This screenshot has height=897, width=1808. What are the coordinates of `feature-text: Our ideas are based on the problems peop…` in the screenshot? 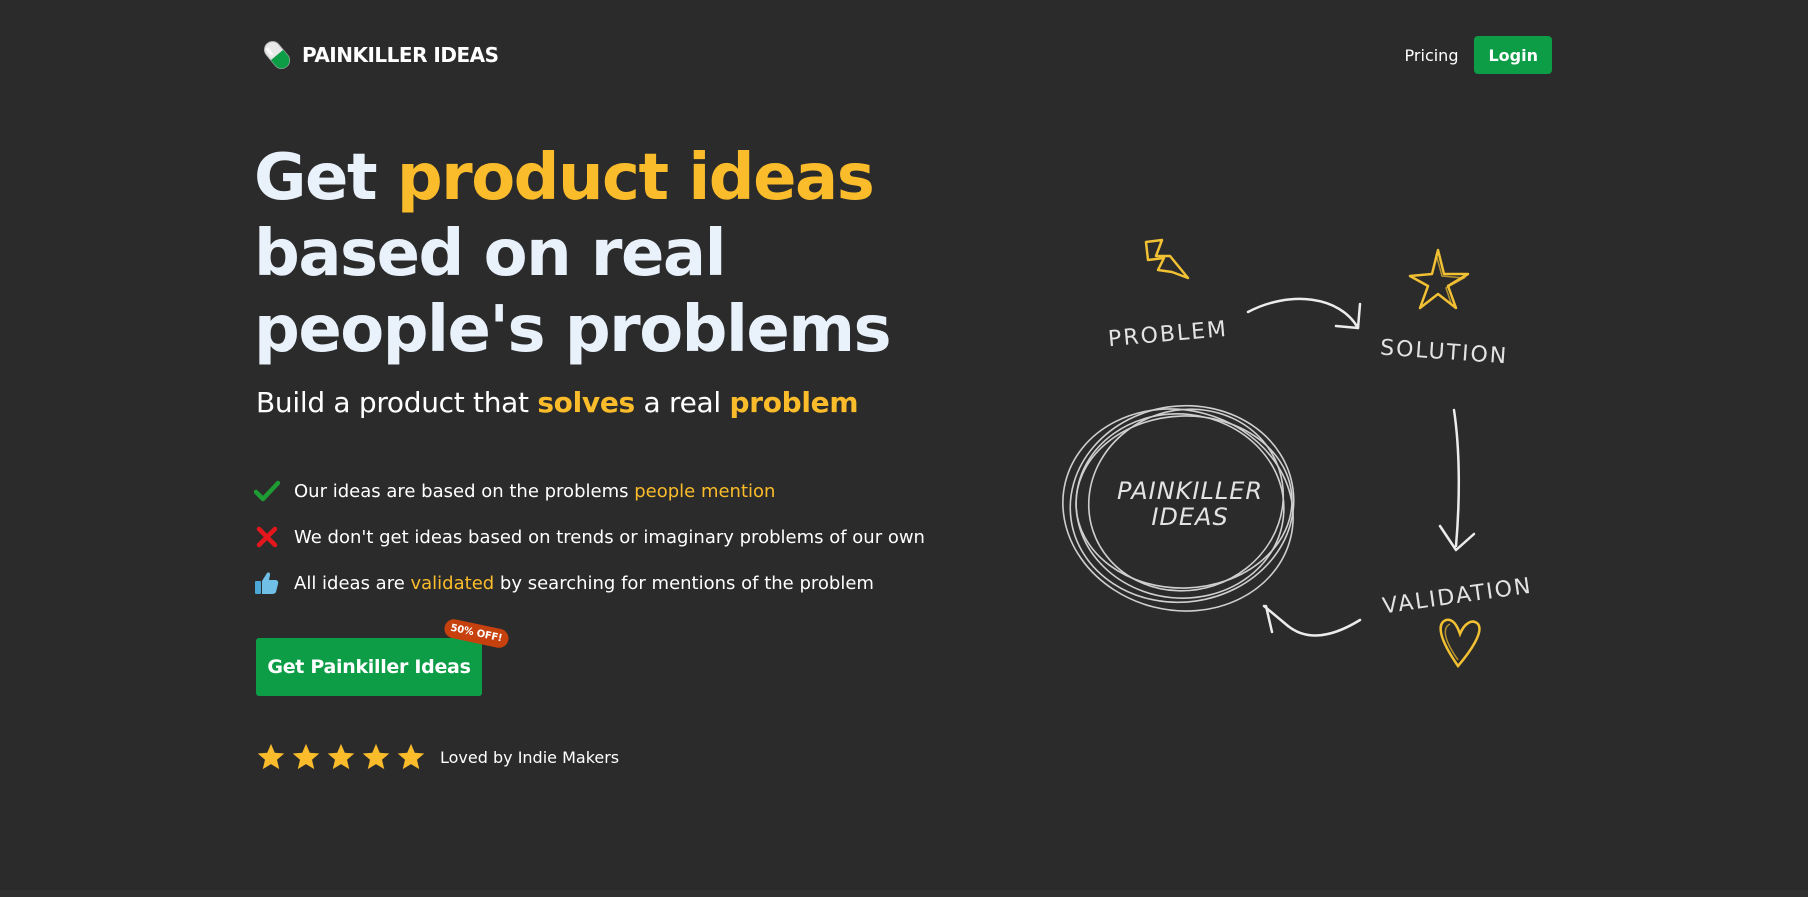 It's located at (534, 491).